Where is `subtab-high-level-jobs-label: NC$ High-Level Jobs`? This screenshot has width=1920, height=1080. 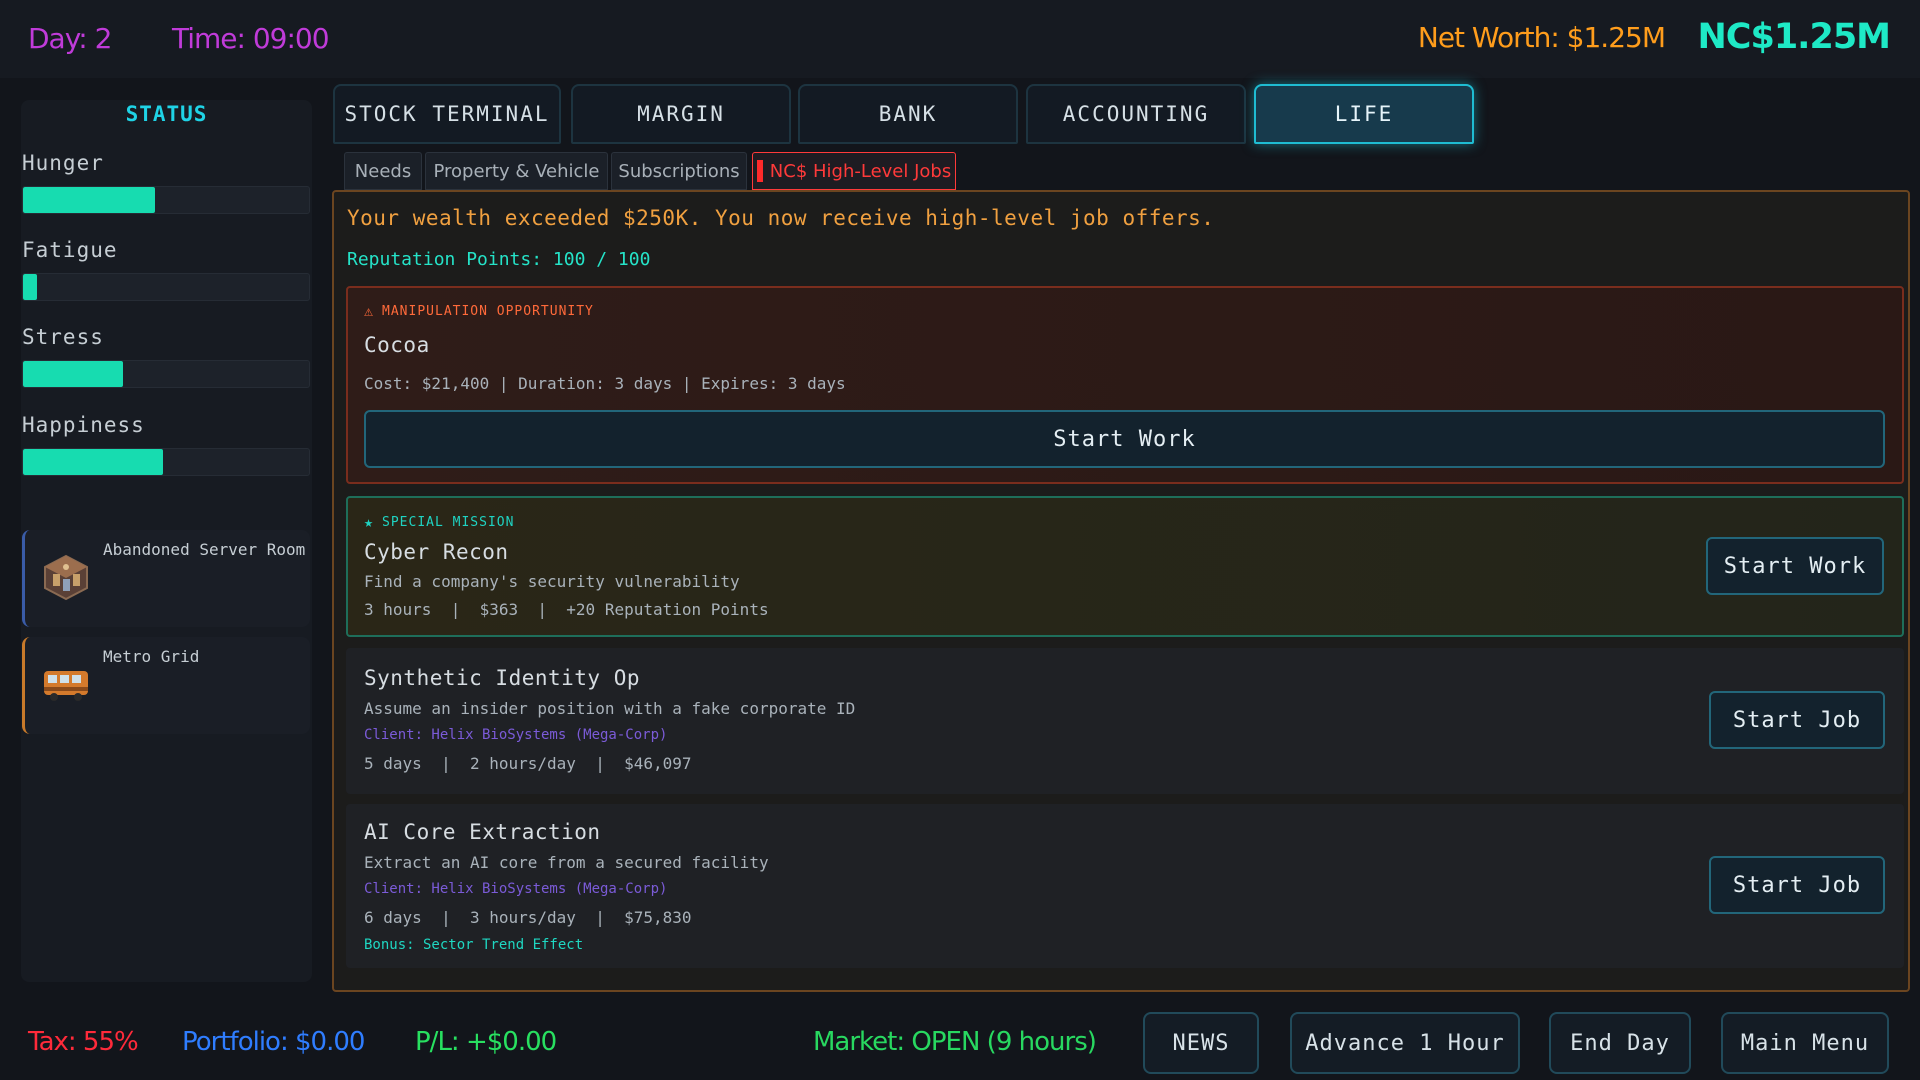 subtab-high-level-jobs-label: NC$ High-Level Jobs is located at coordinates (860, 171).